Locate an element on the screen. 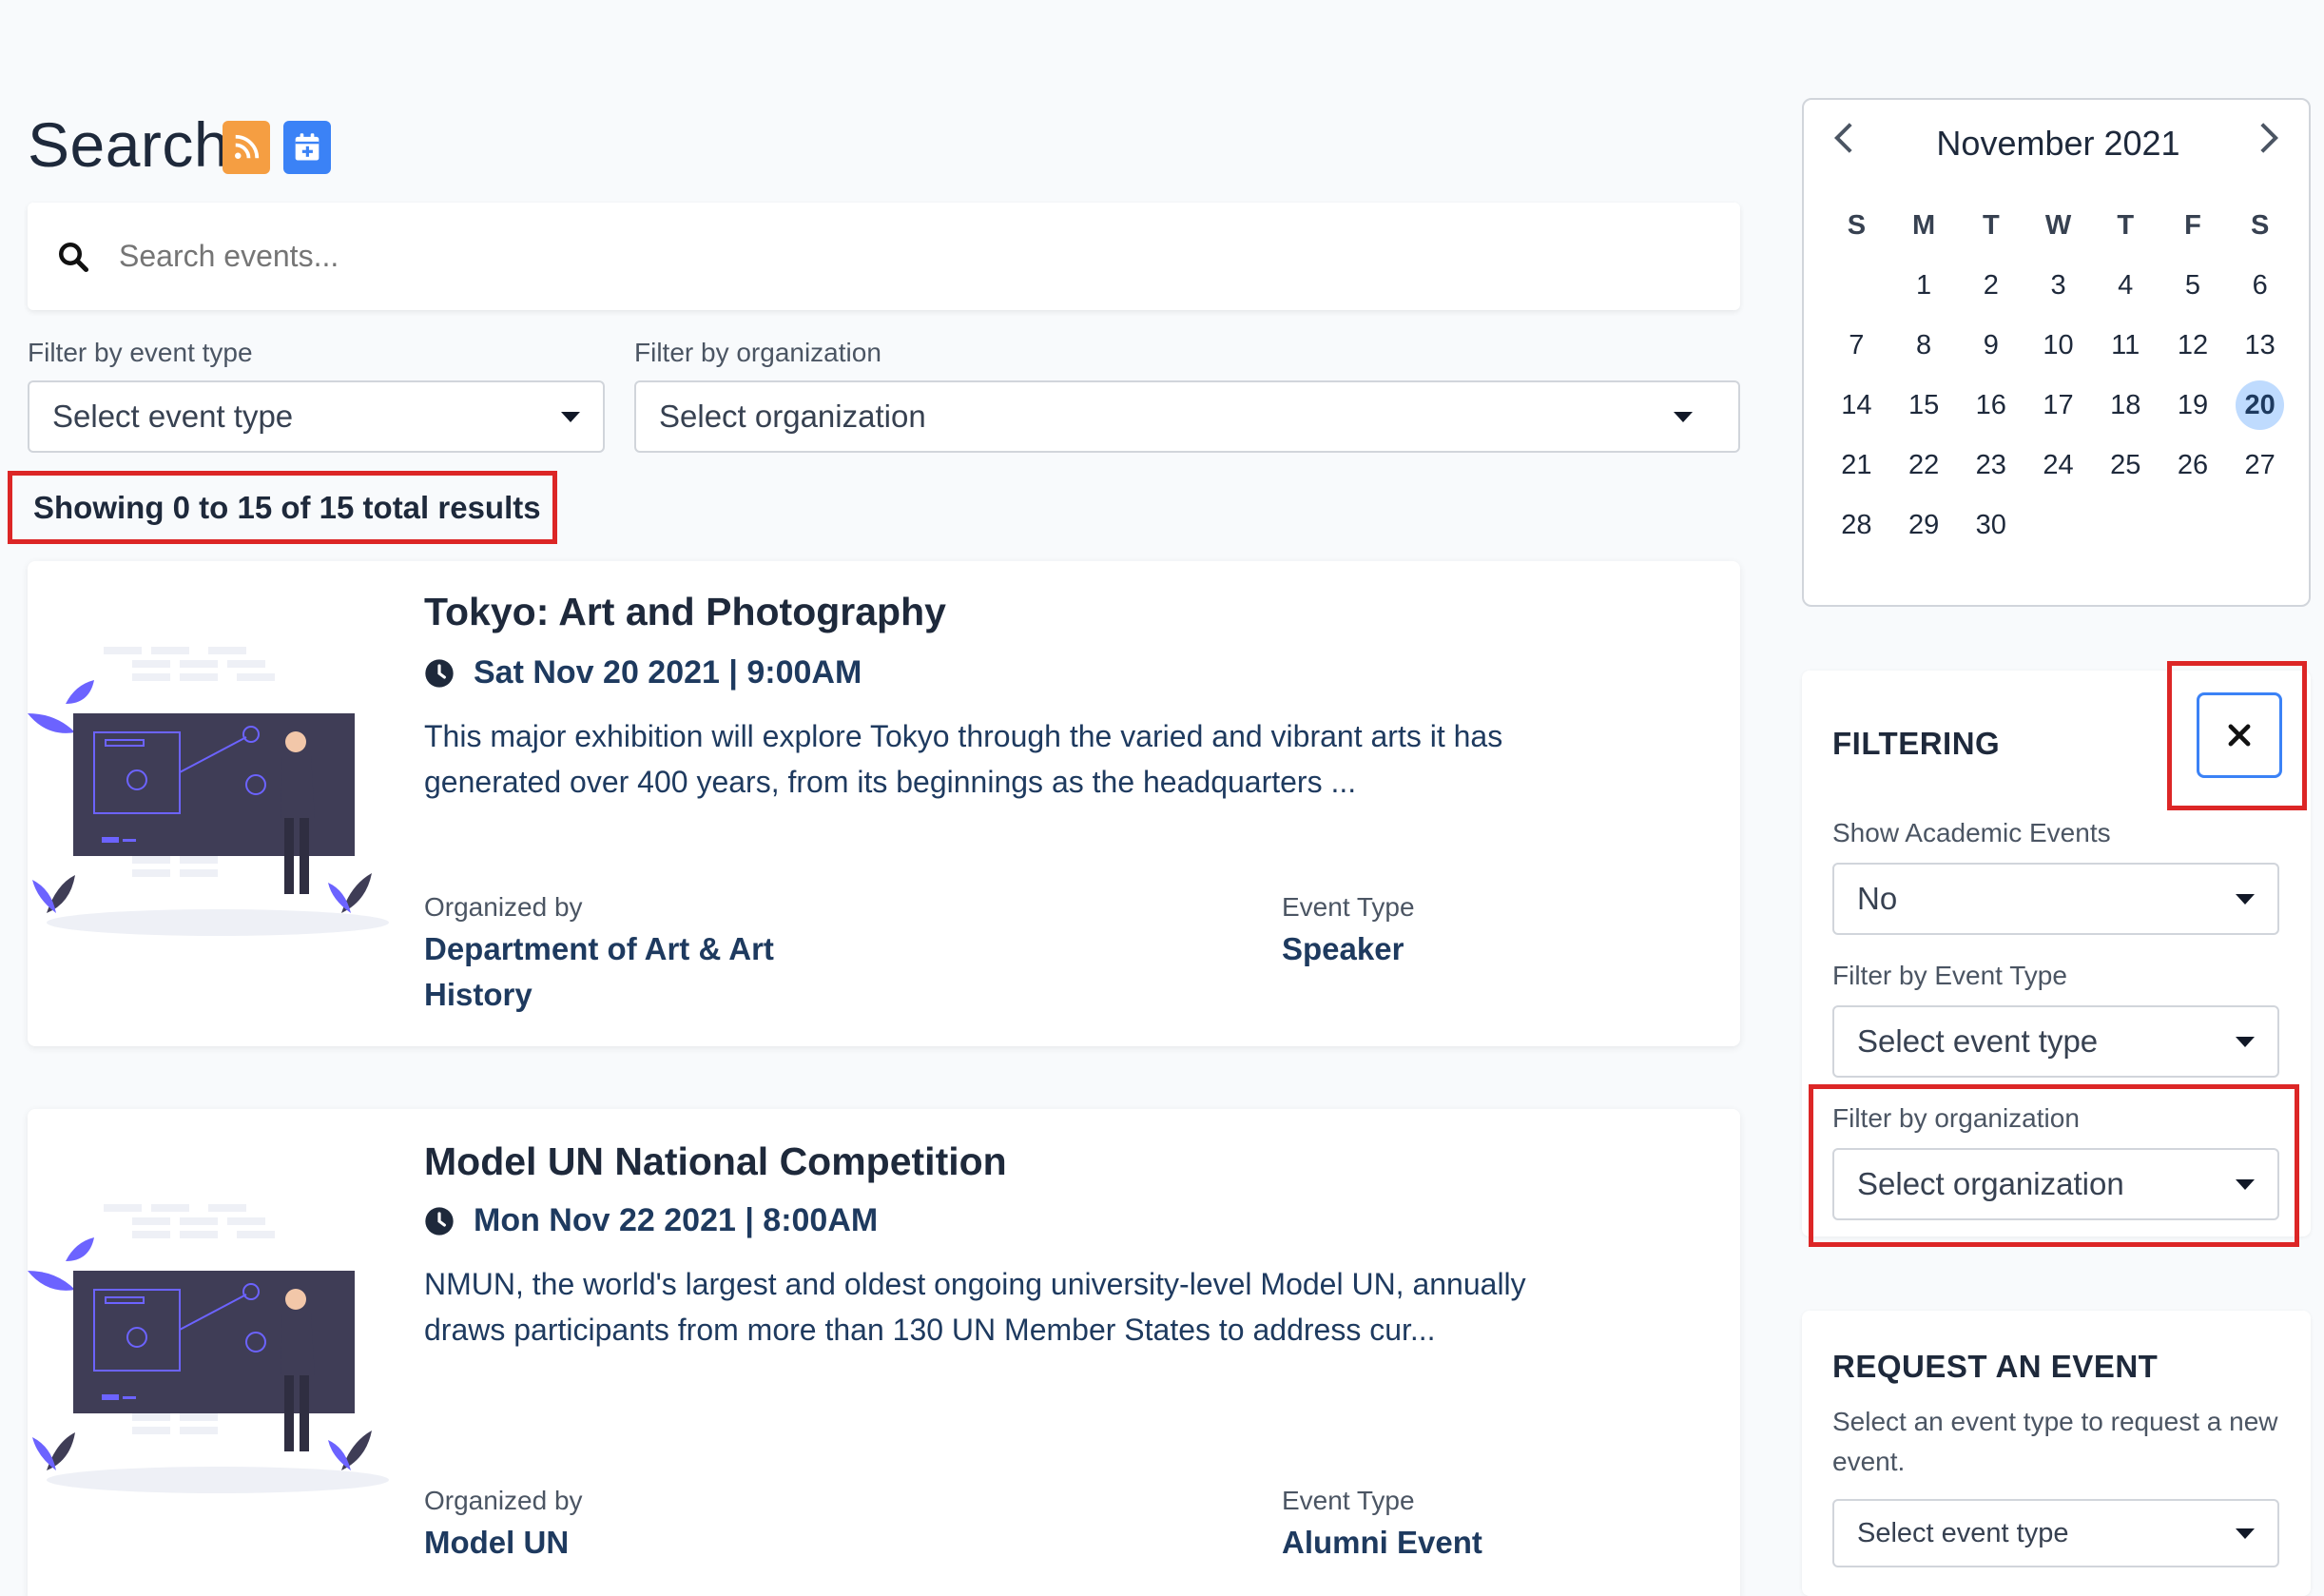  calendar-day: 11 is located at coordinates (2125, 345).